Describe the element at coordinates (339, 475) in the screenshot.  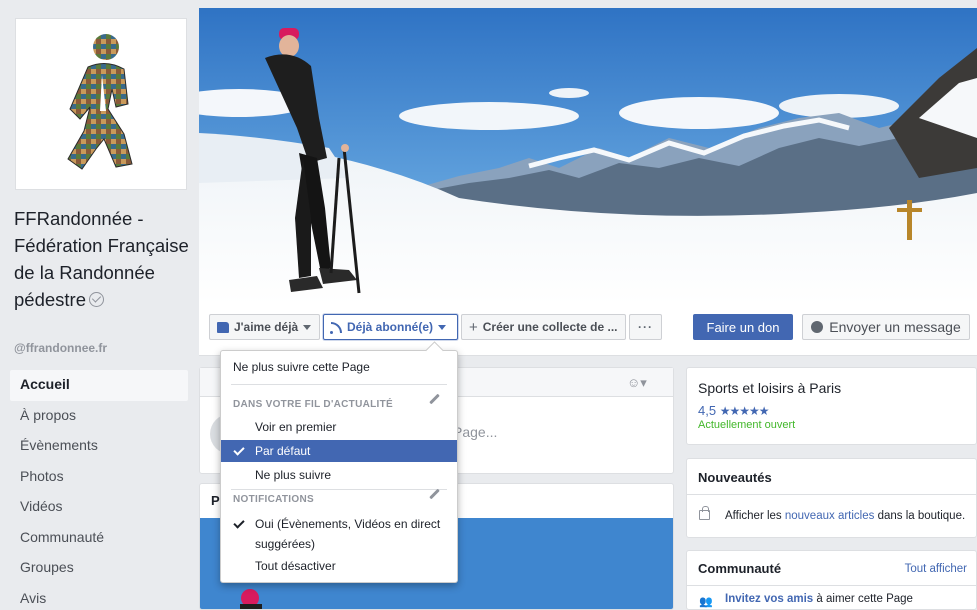
I see `menu-item-unfollow: Ne plus suivre` at that location.